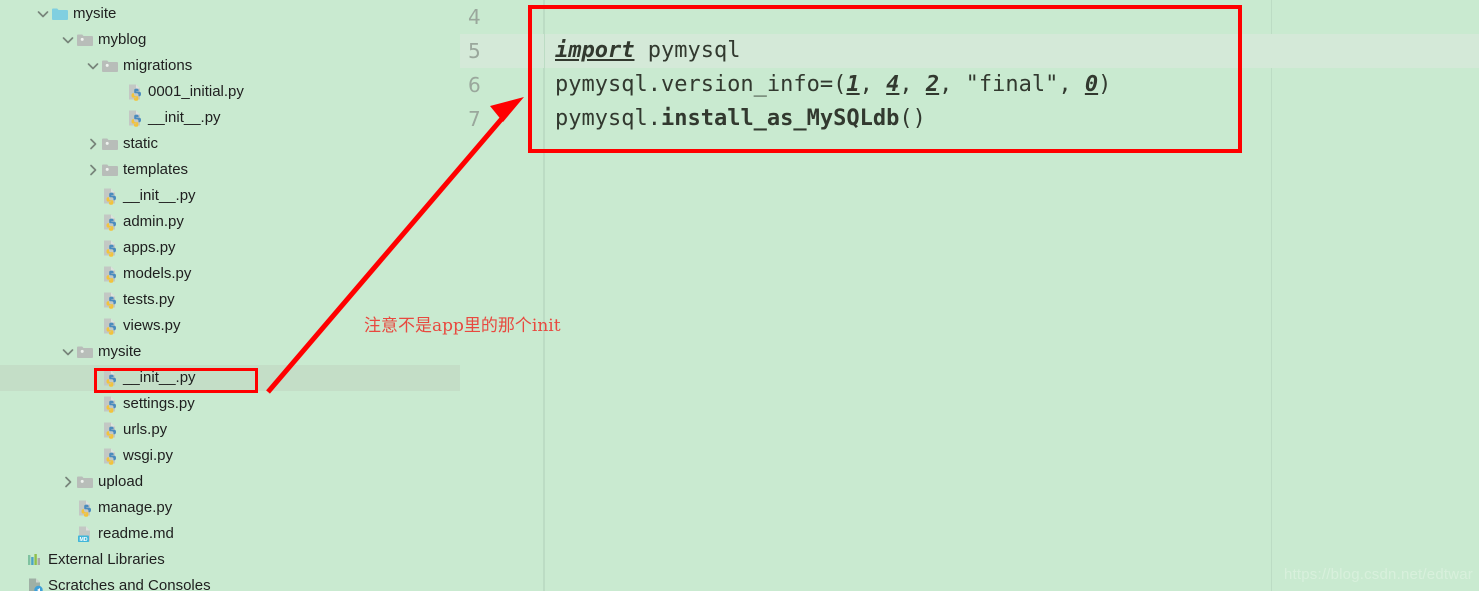  I want to click on tree-item-templates: templates, so click(230, 170).